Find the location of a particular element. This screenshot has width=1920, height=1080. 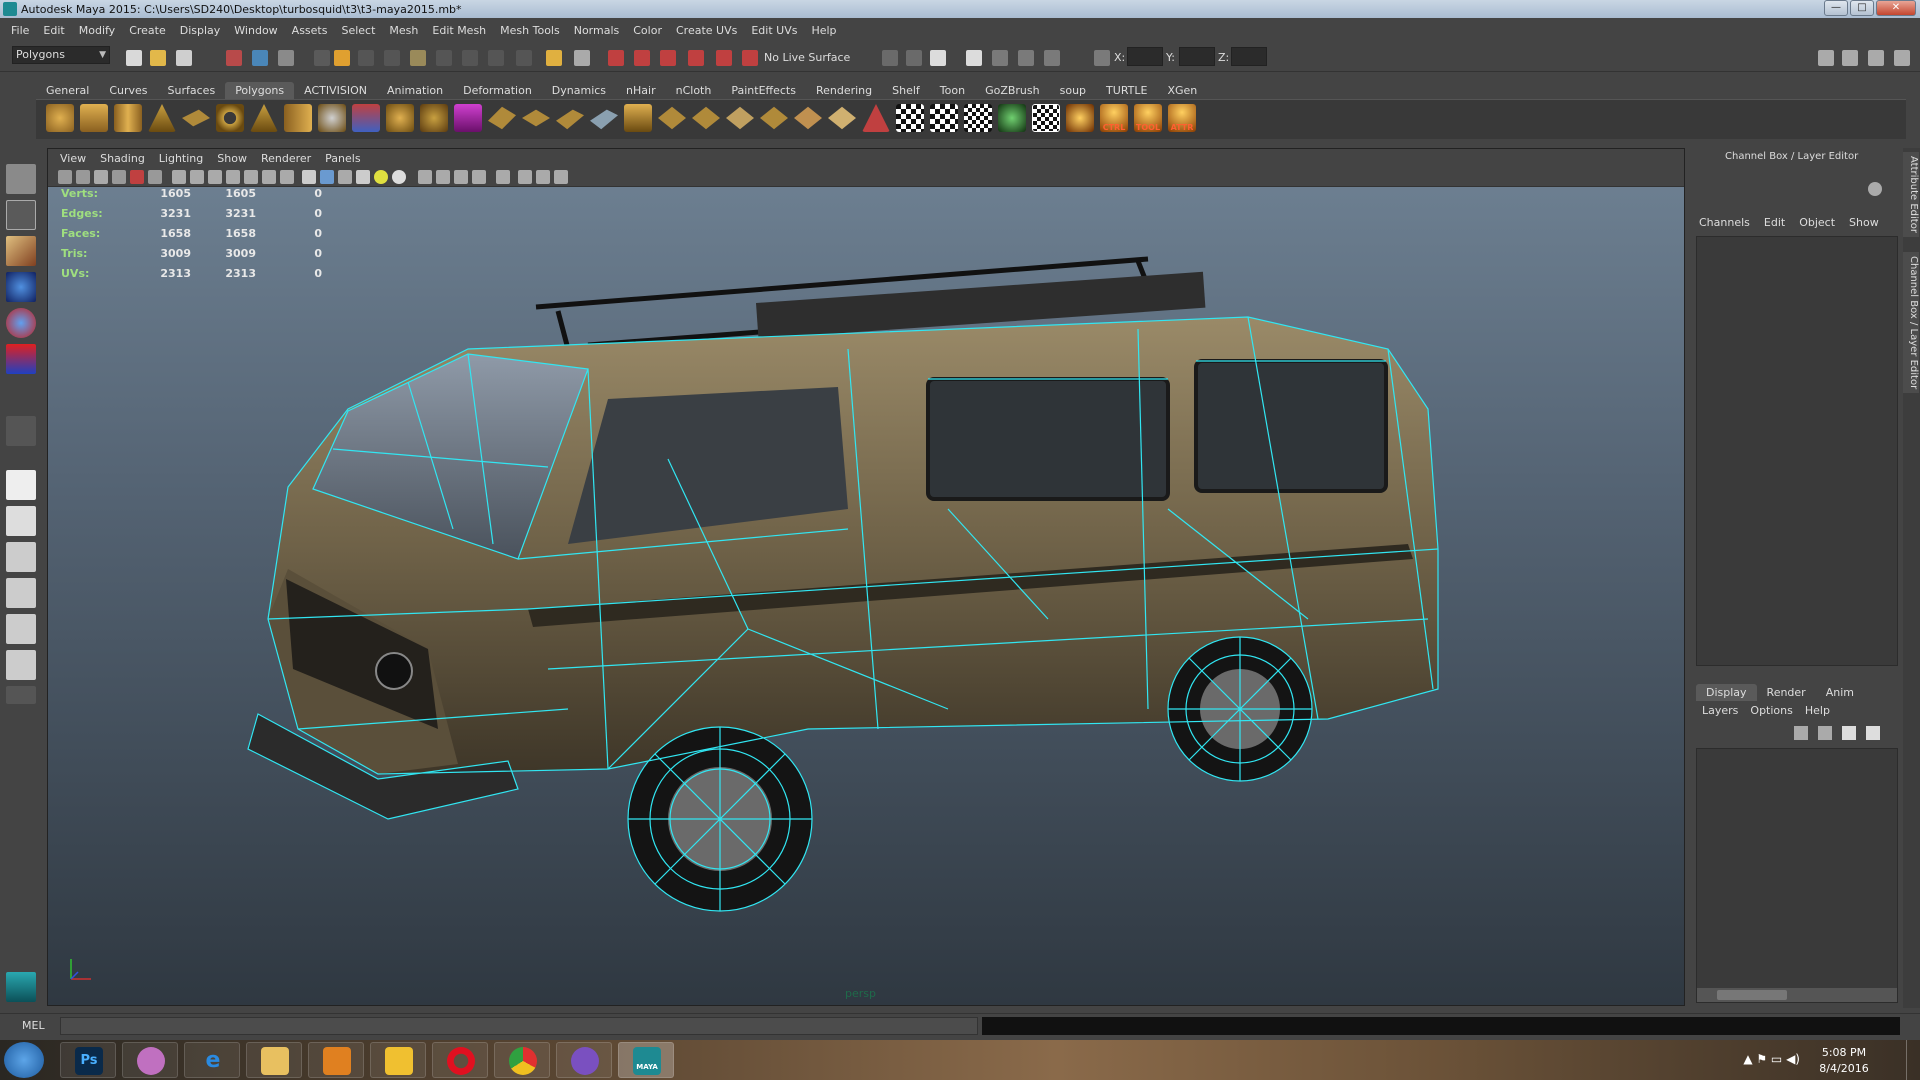

camera-attributes-icon is located at coordinates (83, 177).